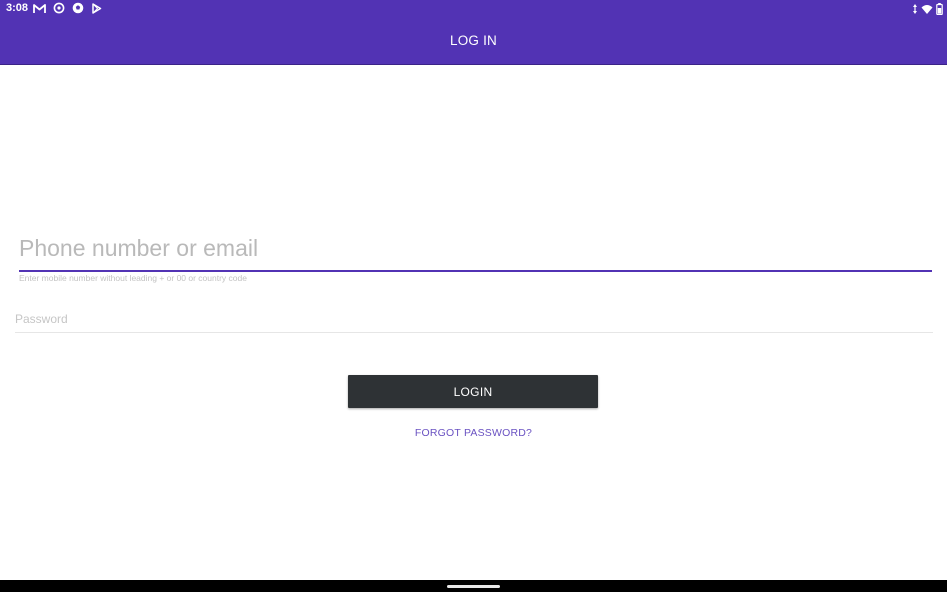 The height and width of the screenshot is (592, 947). What do you see at coordinates (473, 391) in the screenshot?
I see `login-button: LOGIN` at bounding box center [473, 391].